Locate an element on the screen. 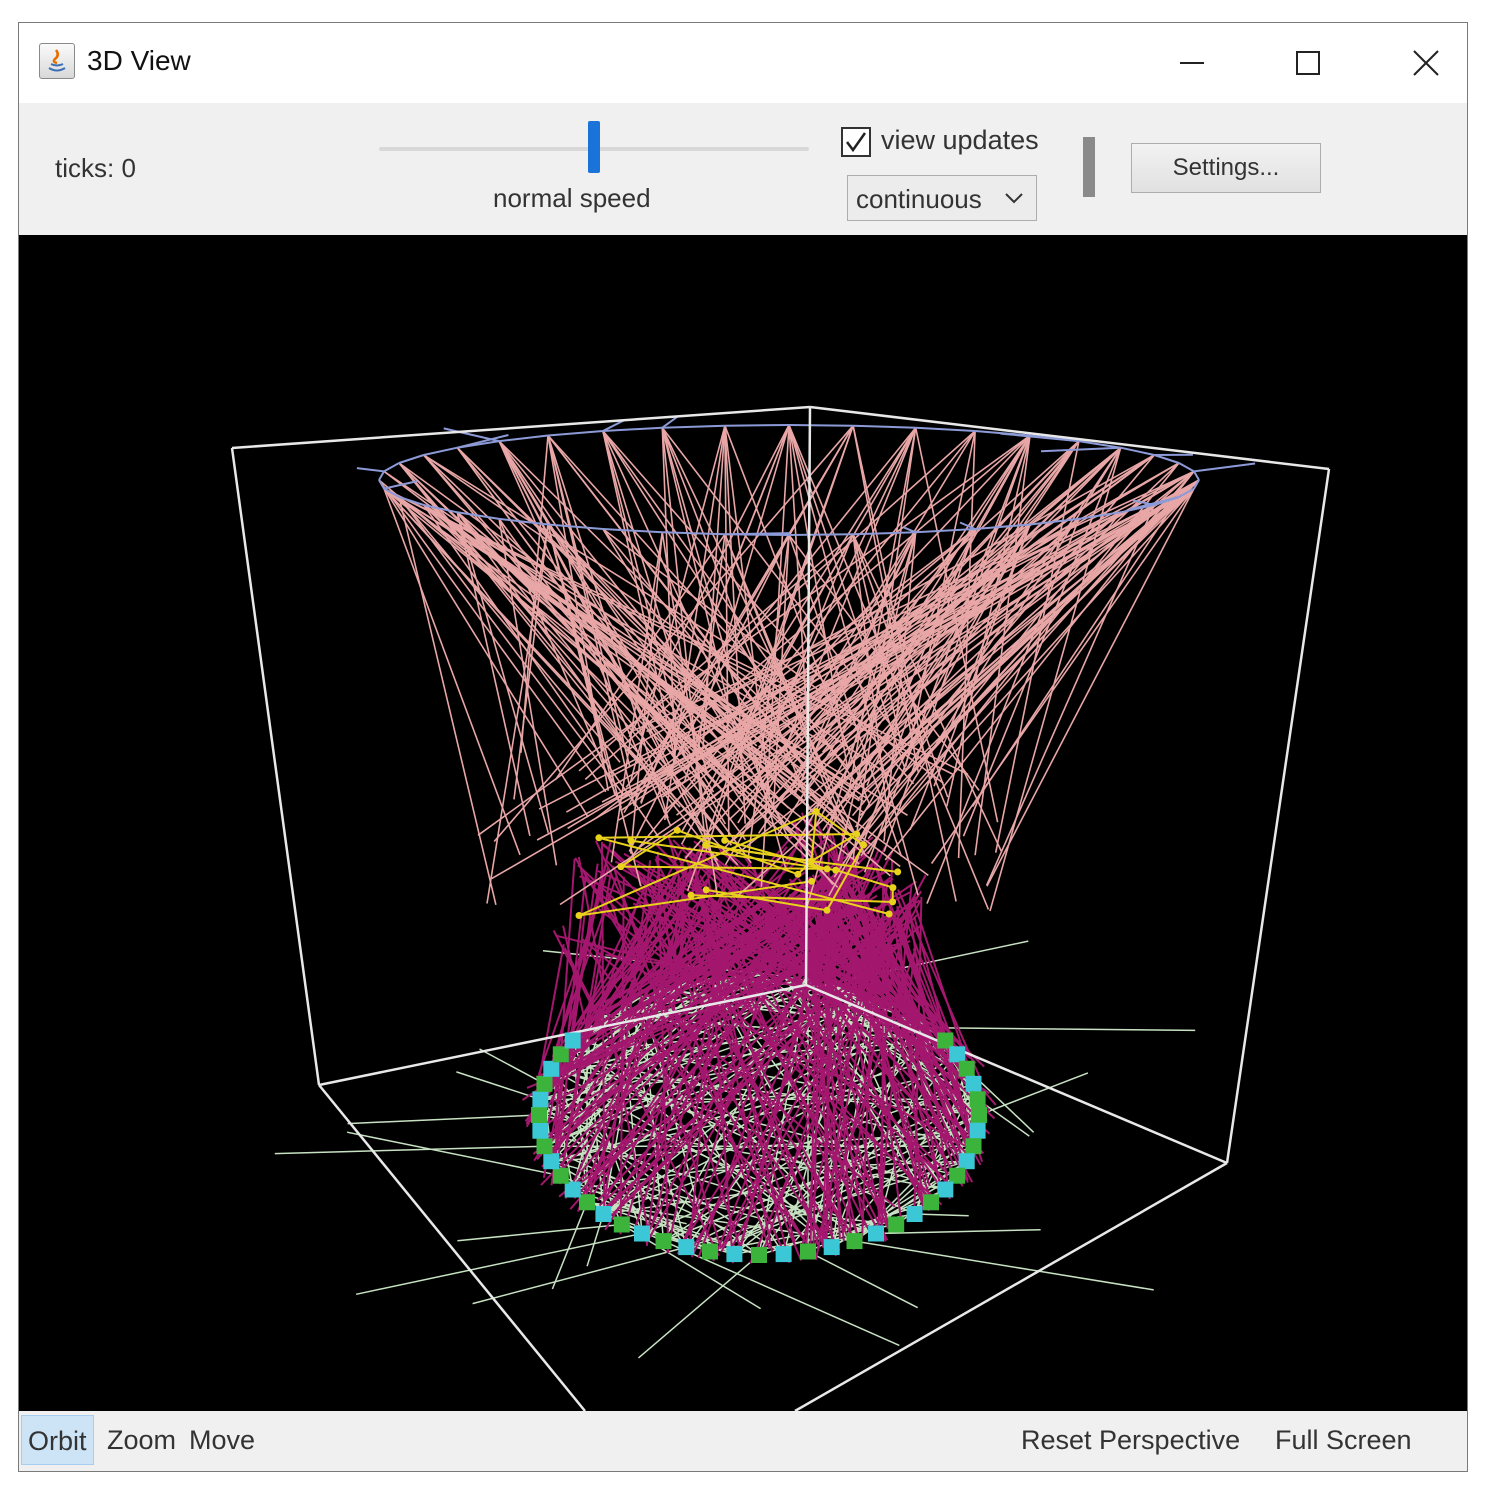 The height and width of the screenshot is (1496, 1488). java-app-icon is located at coordinates (57, 61).